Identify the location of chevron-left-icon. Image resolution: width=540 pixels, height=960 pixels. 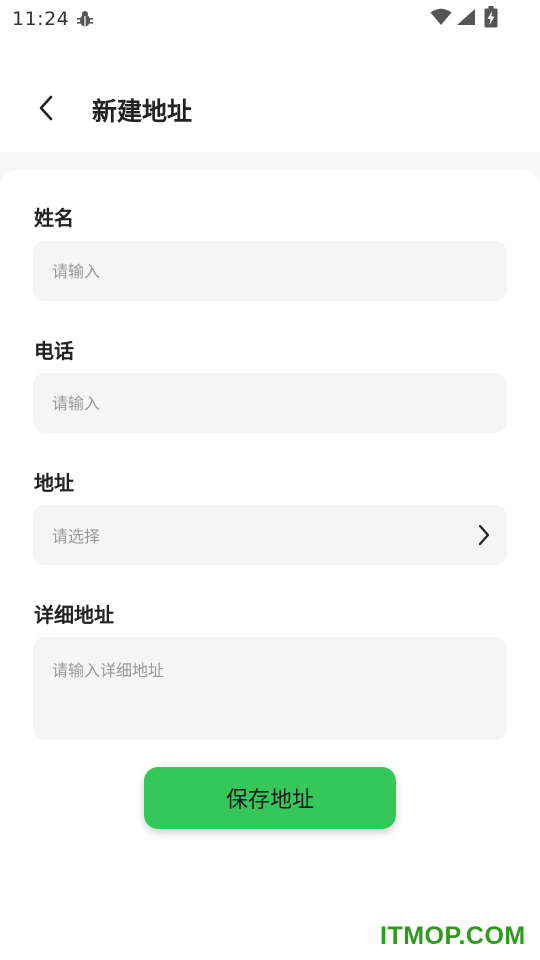
(46, 108).